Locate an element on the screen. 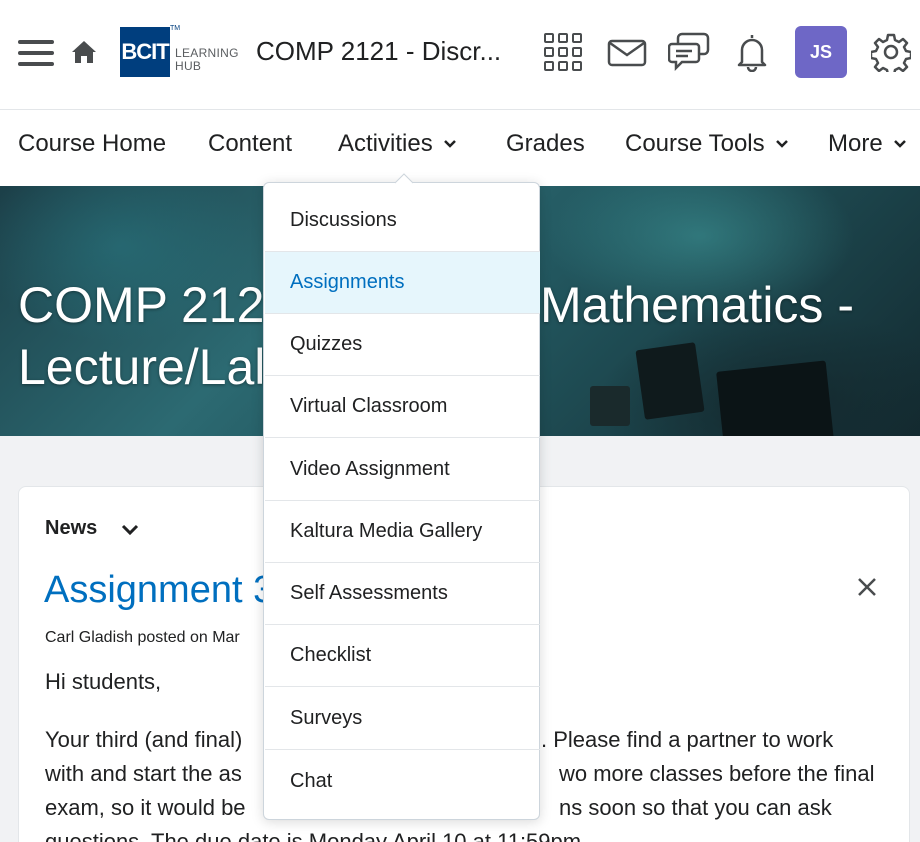 The width and height of the screenshot is (920, 842). hamburger-menu-icon is located at coordinates (36, 53).